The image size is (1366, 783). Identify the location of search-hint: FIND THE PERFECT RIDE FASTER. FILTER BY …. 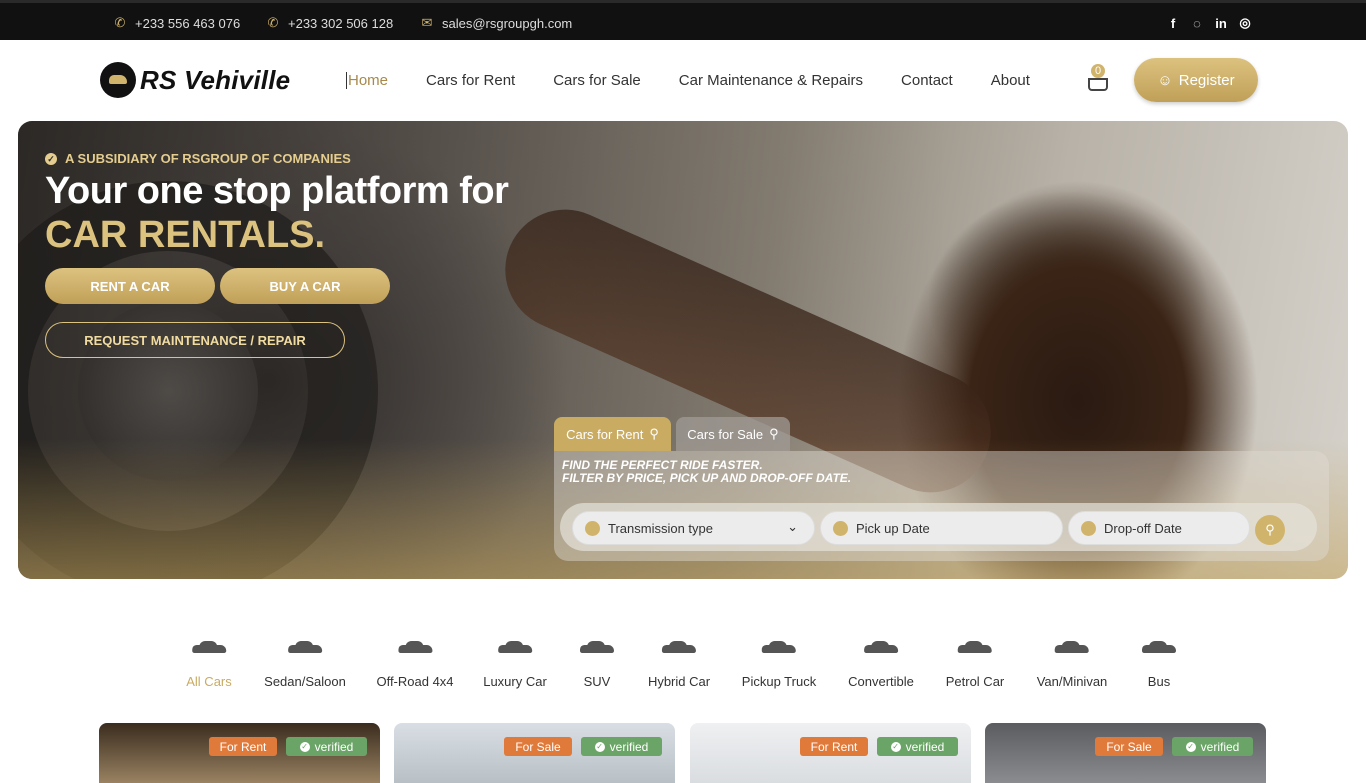
(707, 471).